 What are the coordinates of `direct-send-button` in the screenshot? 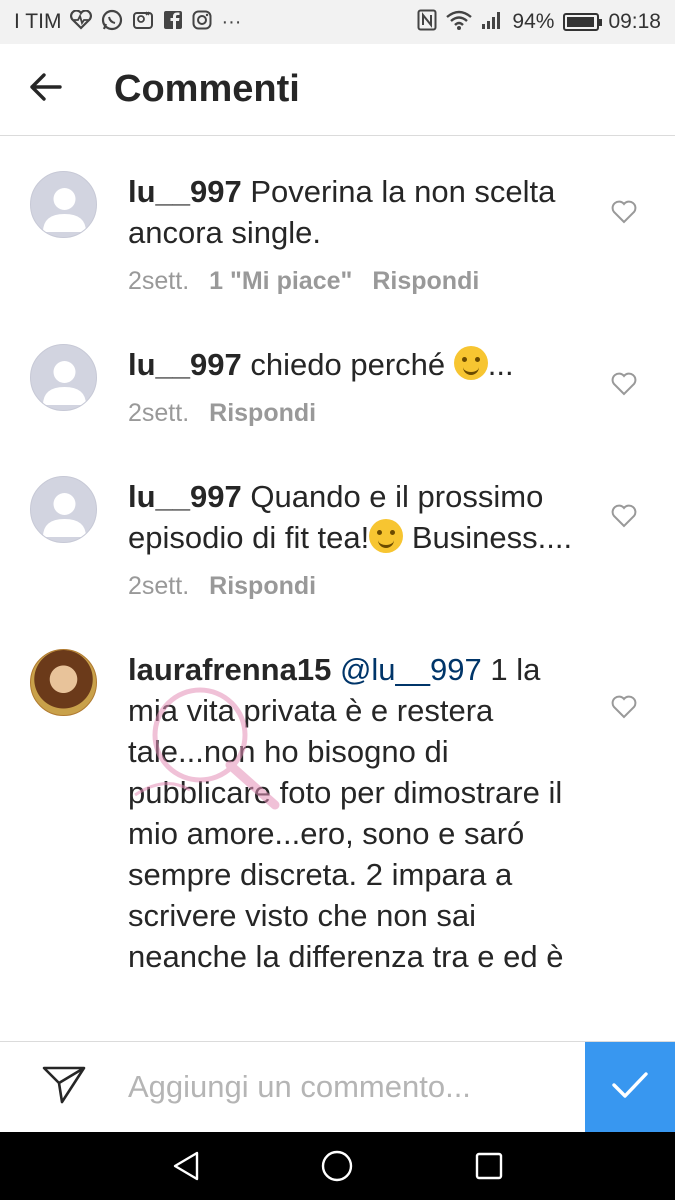 It's located at (64, 1087).